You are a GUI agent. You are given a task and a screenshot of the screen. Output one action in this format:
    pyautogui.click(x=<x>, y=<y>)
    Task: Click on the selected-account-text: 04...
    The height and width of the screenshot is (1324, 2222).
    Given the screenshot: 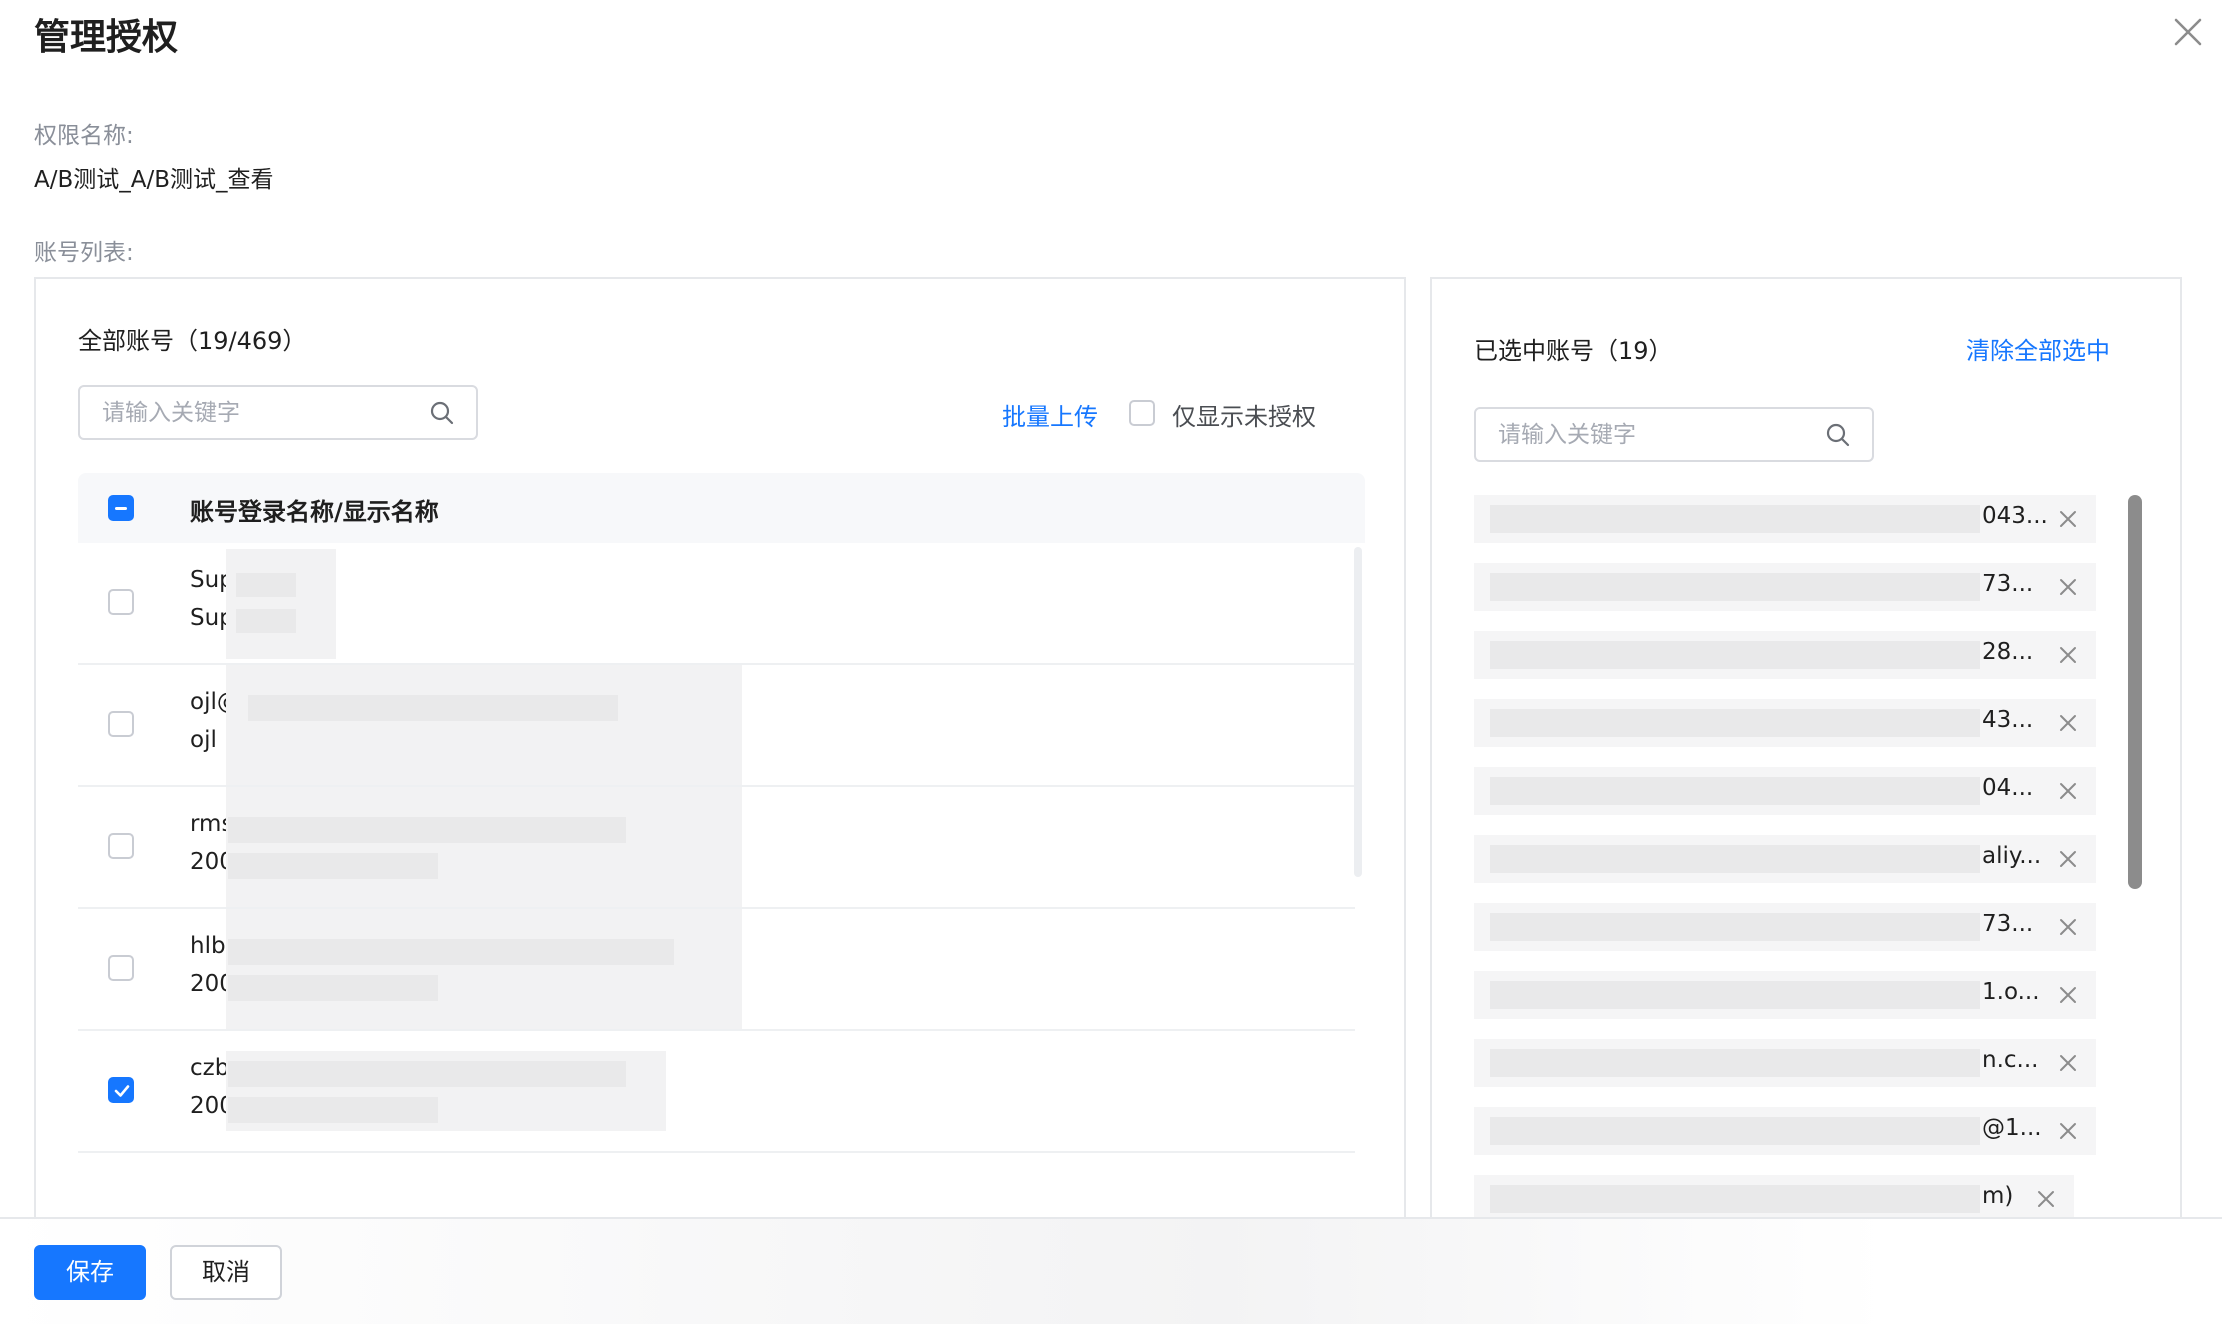 What is the action you would take?
    pyautogui.click(x=2008, y=788)
    